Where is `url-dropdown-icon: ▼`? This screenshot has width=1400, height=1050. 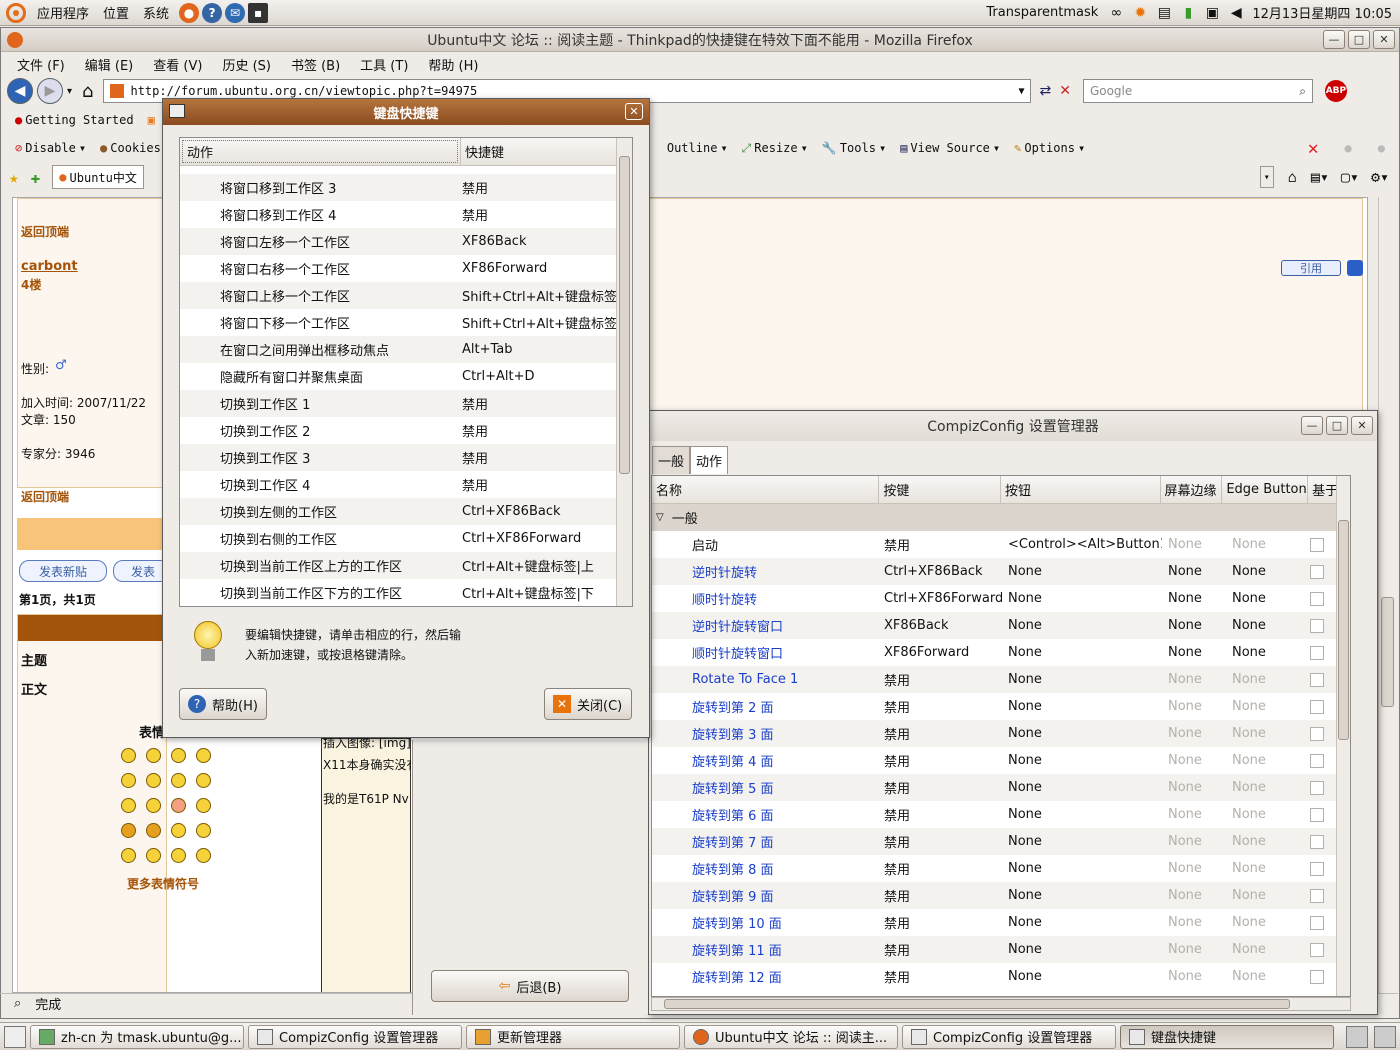 url-dropdown-icon: ▼ is located at coordinates (1021, 91).